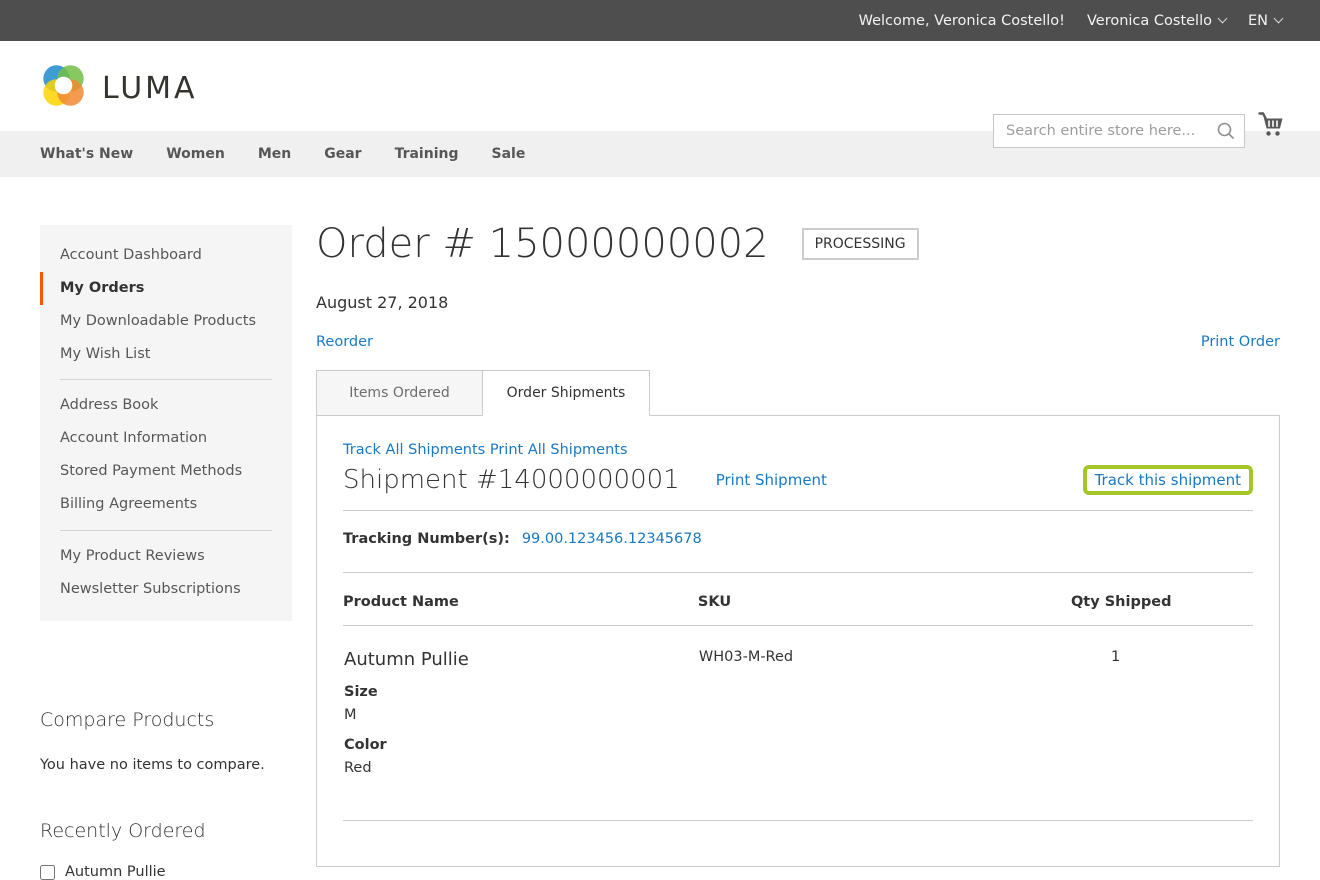  What do you see at coordinates (798, 342) in the screenshot?
I see `order-actions: Reorder Print Order` at bounding box center [798, 342].